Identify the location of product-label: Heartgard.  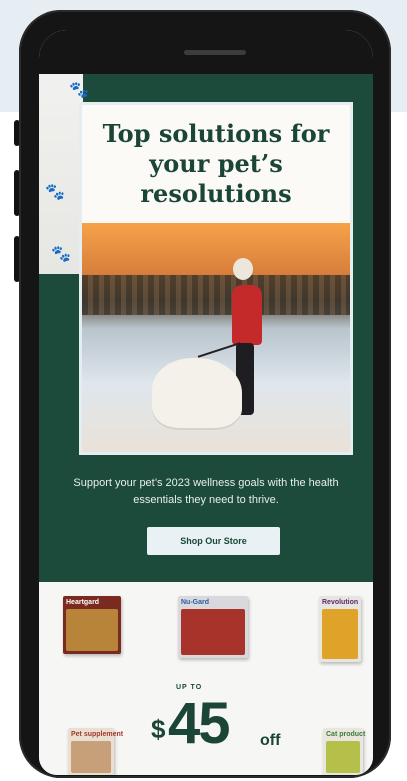
(83, 602).